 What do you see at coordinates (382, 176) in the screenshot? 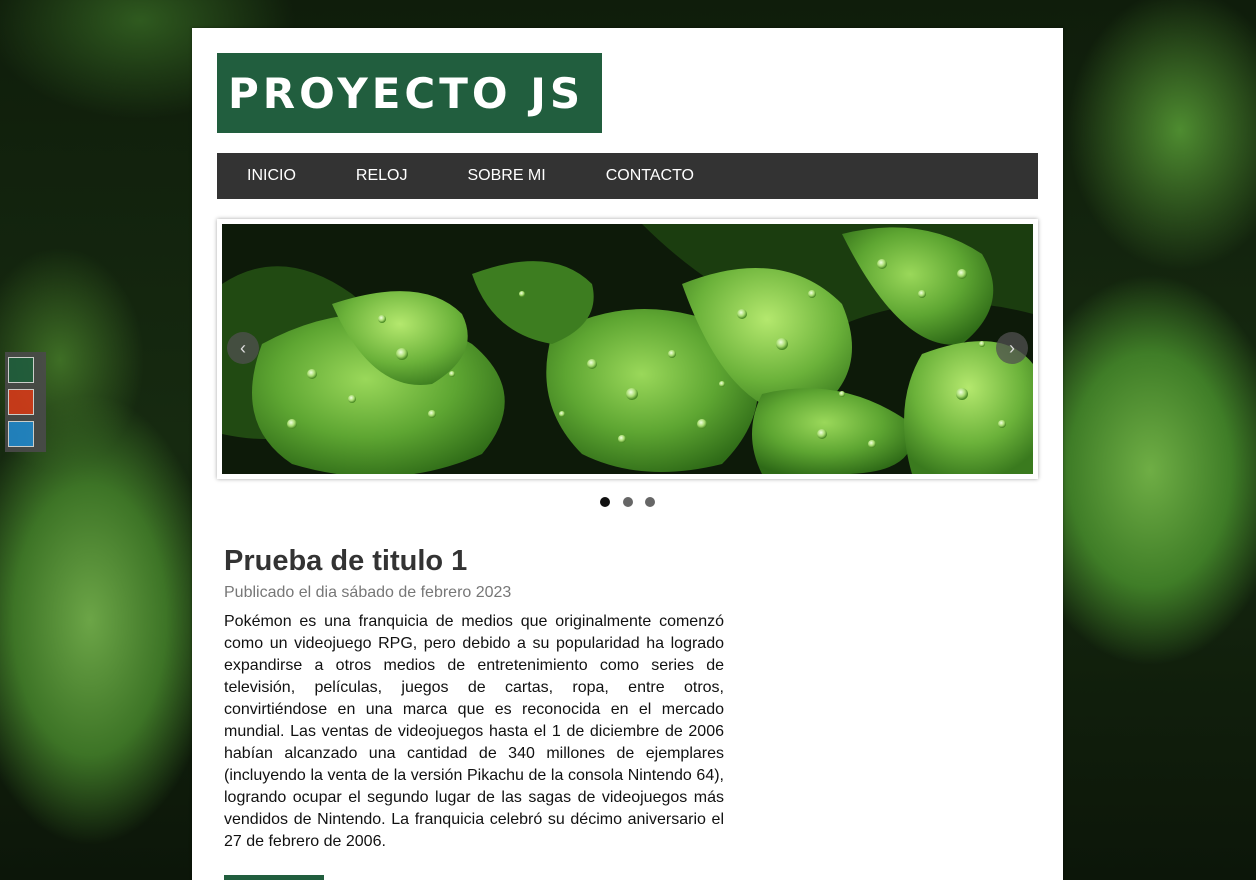
I see `menu-item-reloj: RELOJ` at bounding box center [382, 176].